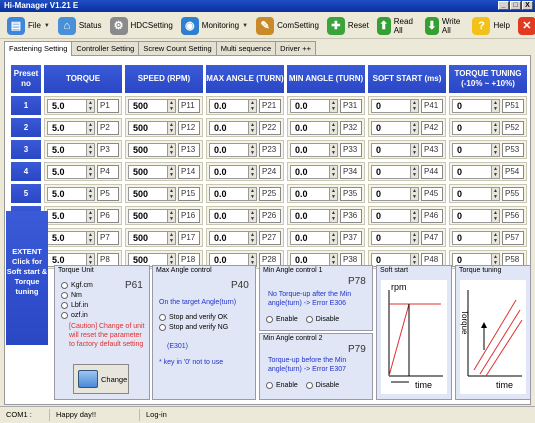  Describe the element at coordinates (527, 5) in the screenshot. I see `close-window-button: X` at that location.